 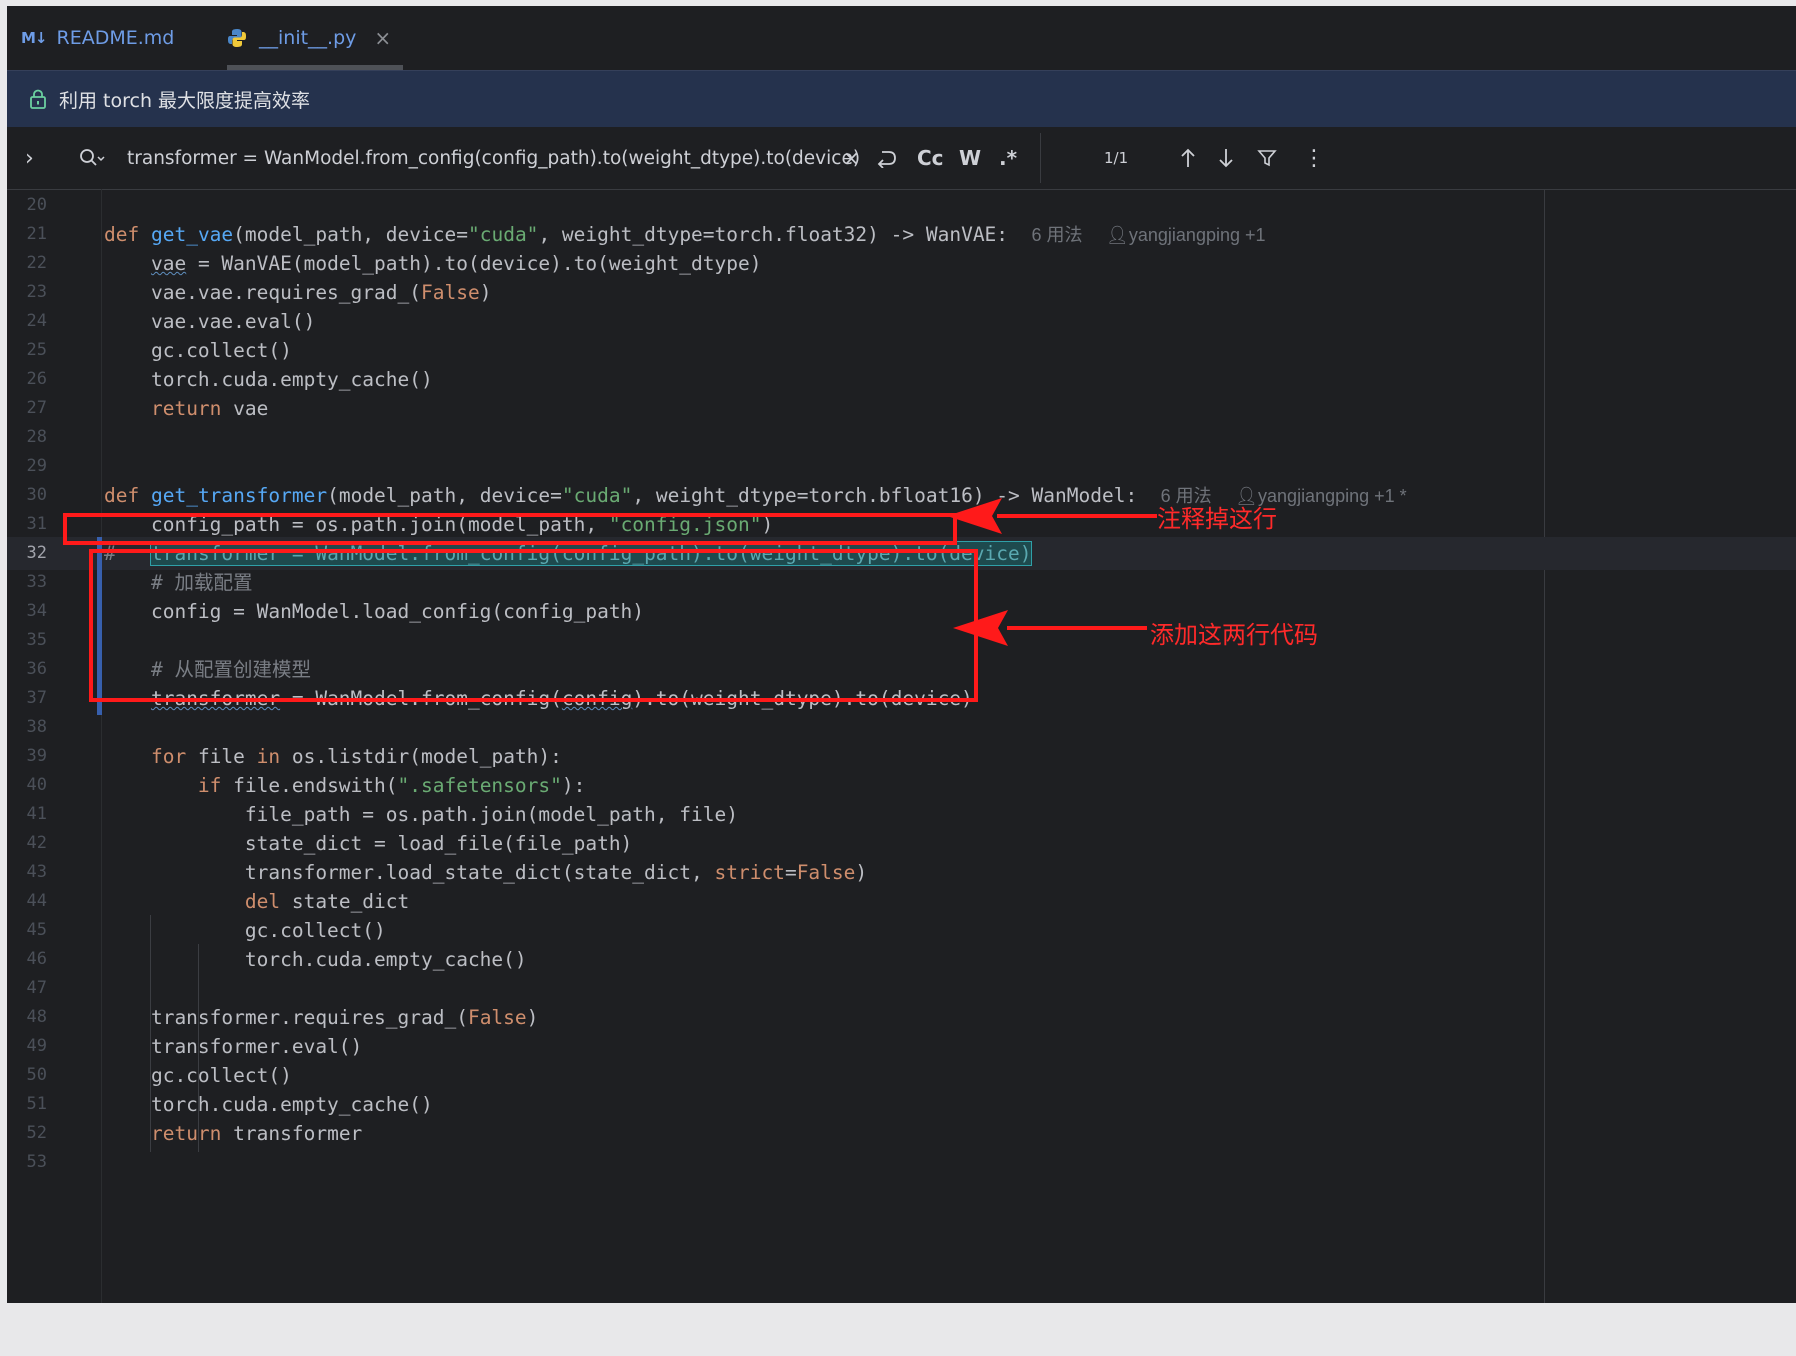 What do you see at coordinates (930, 158) in the screenshot?
I see `match-case-button: Cc` at bounding box center [930, 158].